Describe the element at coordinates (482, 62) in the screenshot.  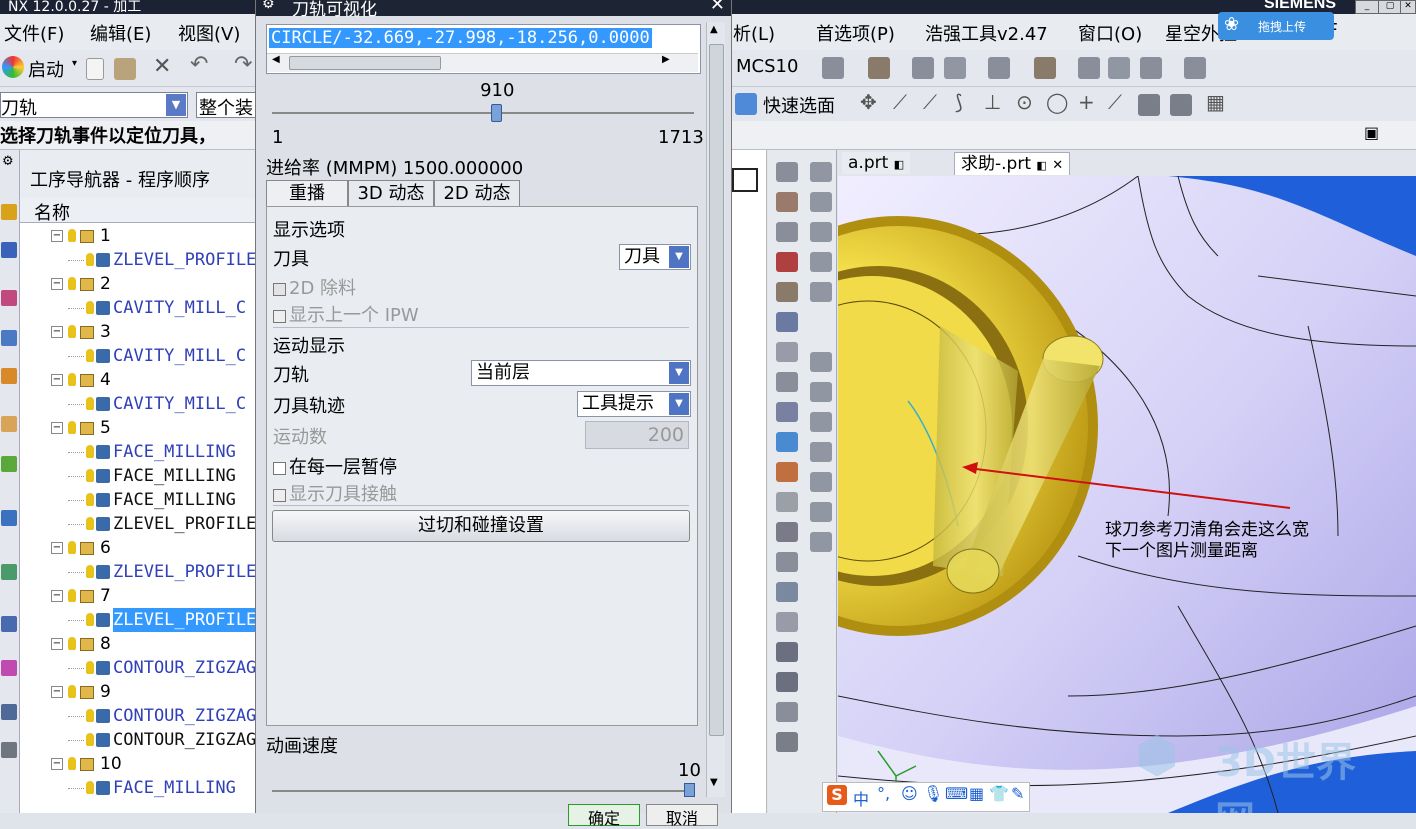
I see `horizontal-scrollbar: ◀ ▶` at that location.